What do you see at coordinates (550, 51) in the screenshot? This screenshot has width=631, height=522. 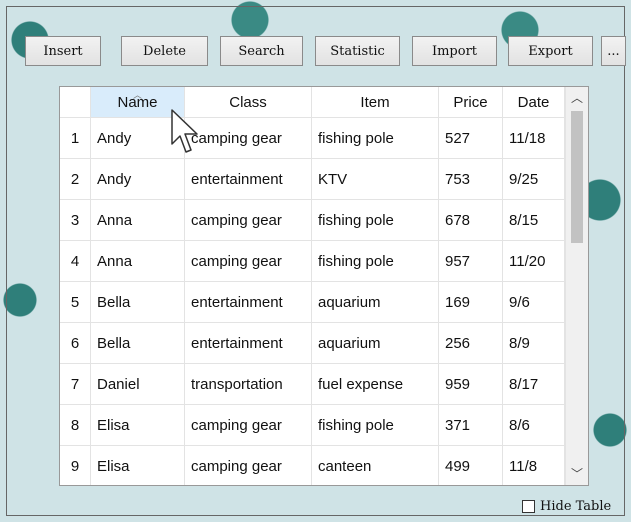 I see `export-button: Export` at bounding box center [550, 51].